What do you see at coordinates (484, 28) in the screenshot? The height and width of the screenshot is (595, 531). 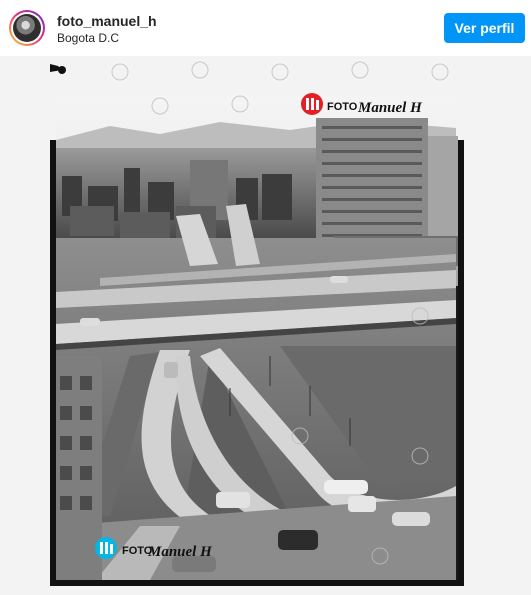 I see `view-profile-button: Ver perfil` at bounding box center [484, 28].